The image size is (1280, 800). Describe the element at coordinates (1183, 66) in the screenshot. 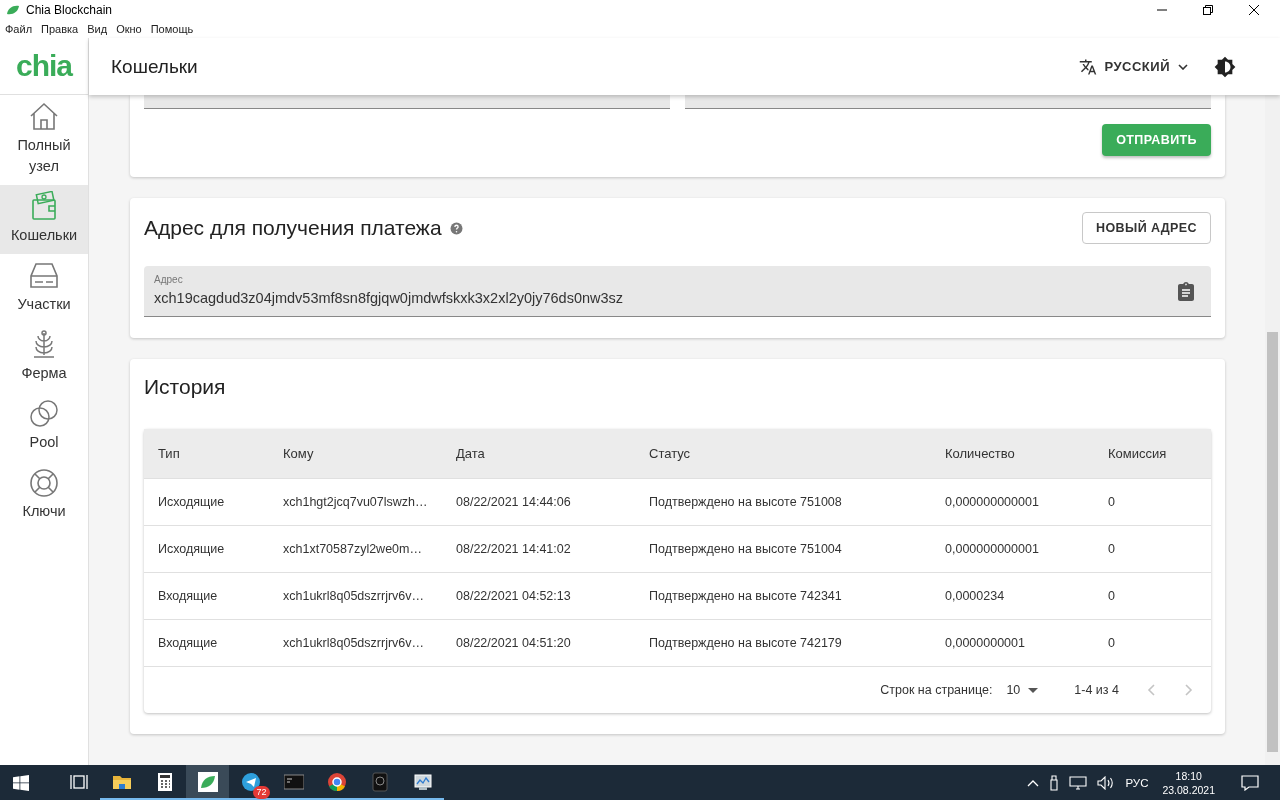

I see `caret-icon` at that location.